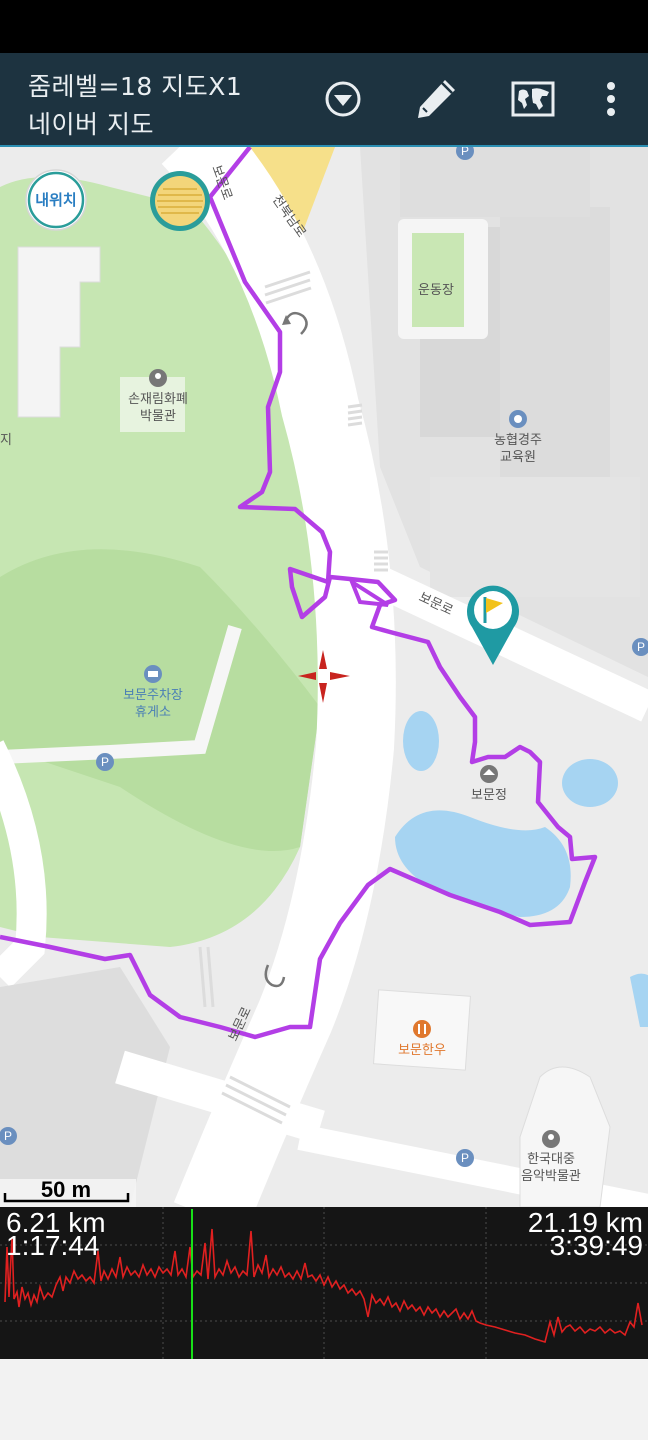 This screenshot has width=648, height=1440. What do you see at coordinates (436, 290) in the screenshot?
I see `map-label-stadium: 운동장` at bounding box center [436, 290].